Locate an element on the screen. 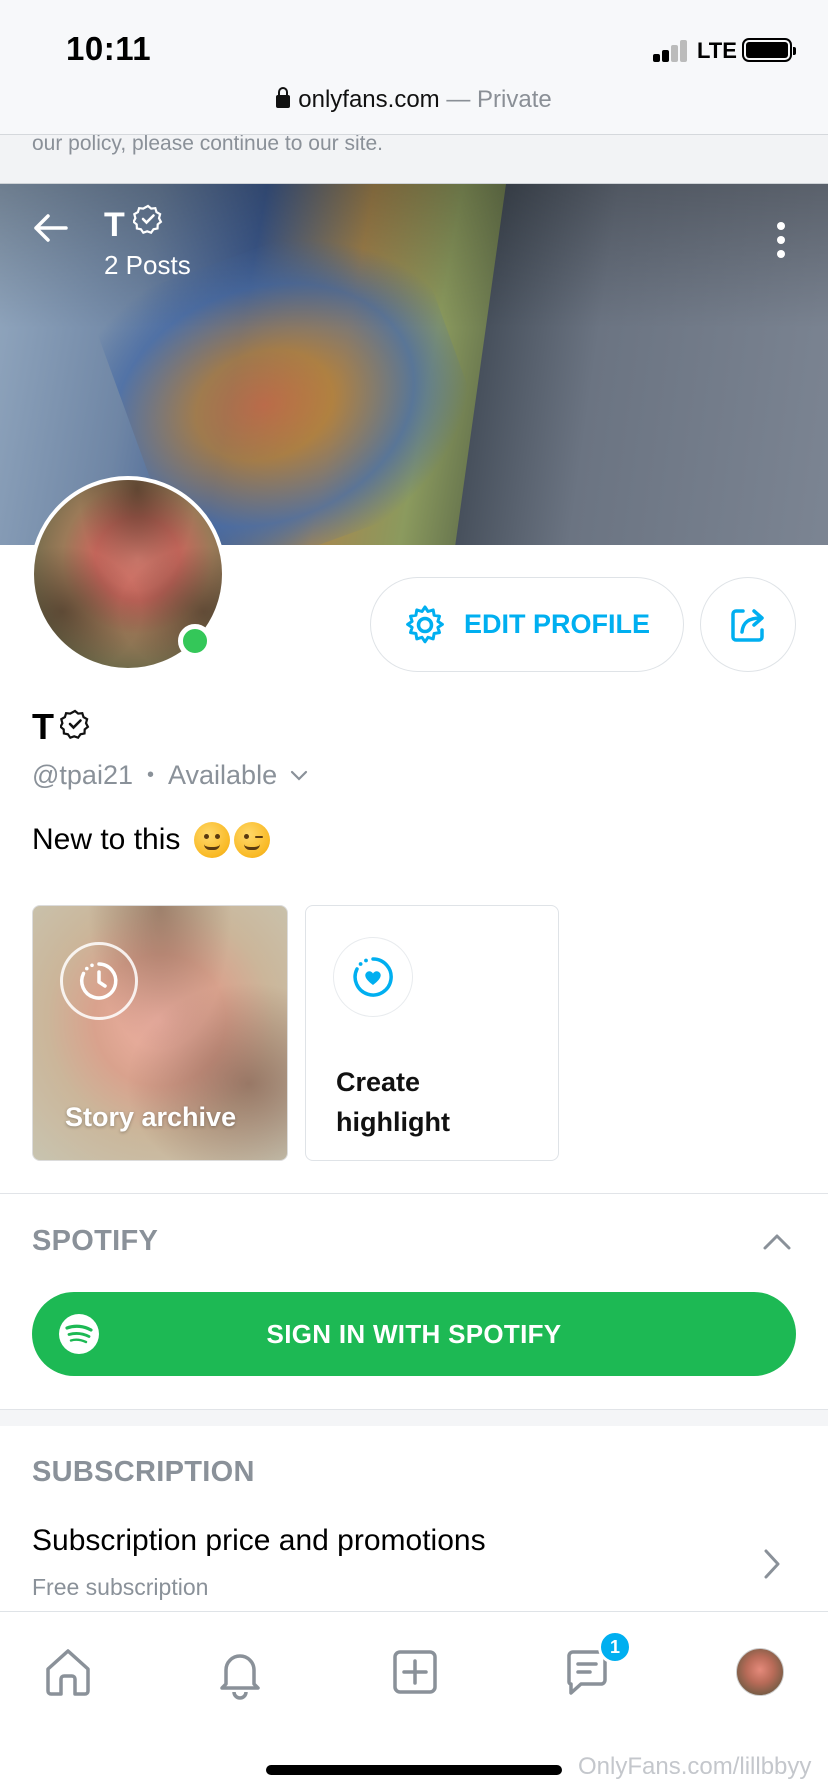 The height and width of the screenshot is (1792, 828). tab-profile-avatar is located at coordinates (760, 1672).